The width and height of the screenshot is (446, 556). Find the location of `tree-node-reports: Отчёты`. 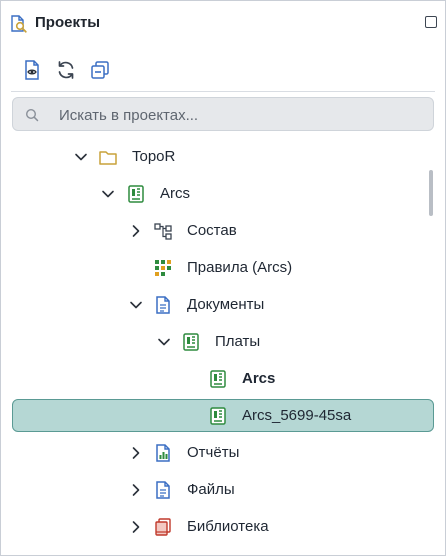

tree-node-reports: Отчёты is located at coordinates (223, 453).